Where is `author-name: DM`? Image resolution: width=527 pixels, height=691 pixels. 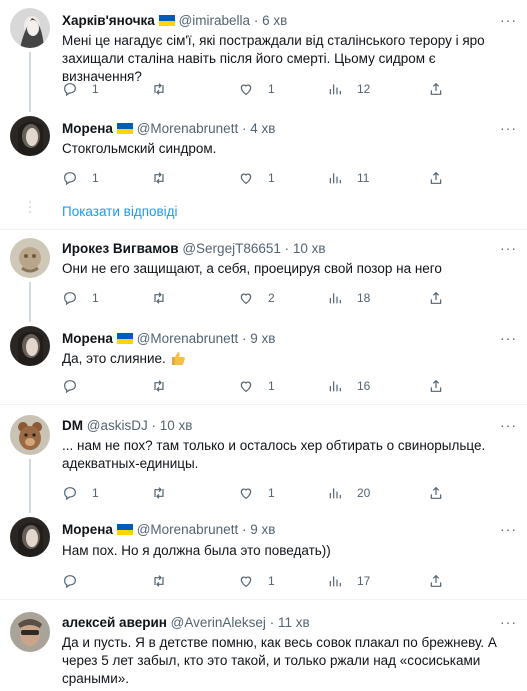
author-name: DM is located at coordinates (72, 425).